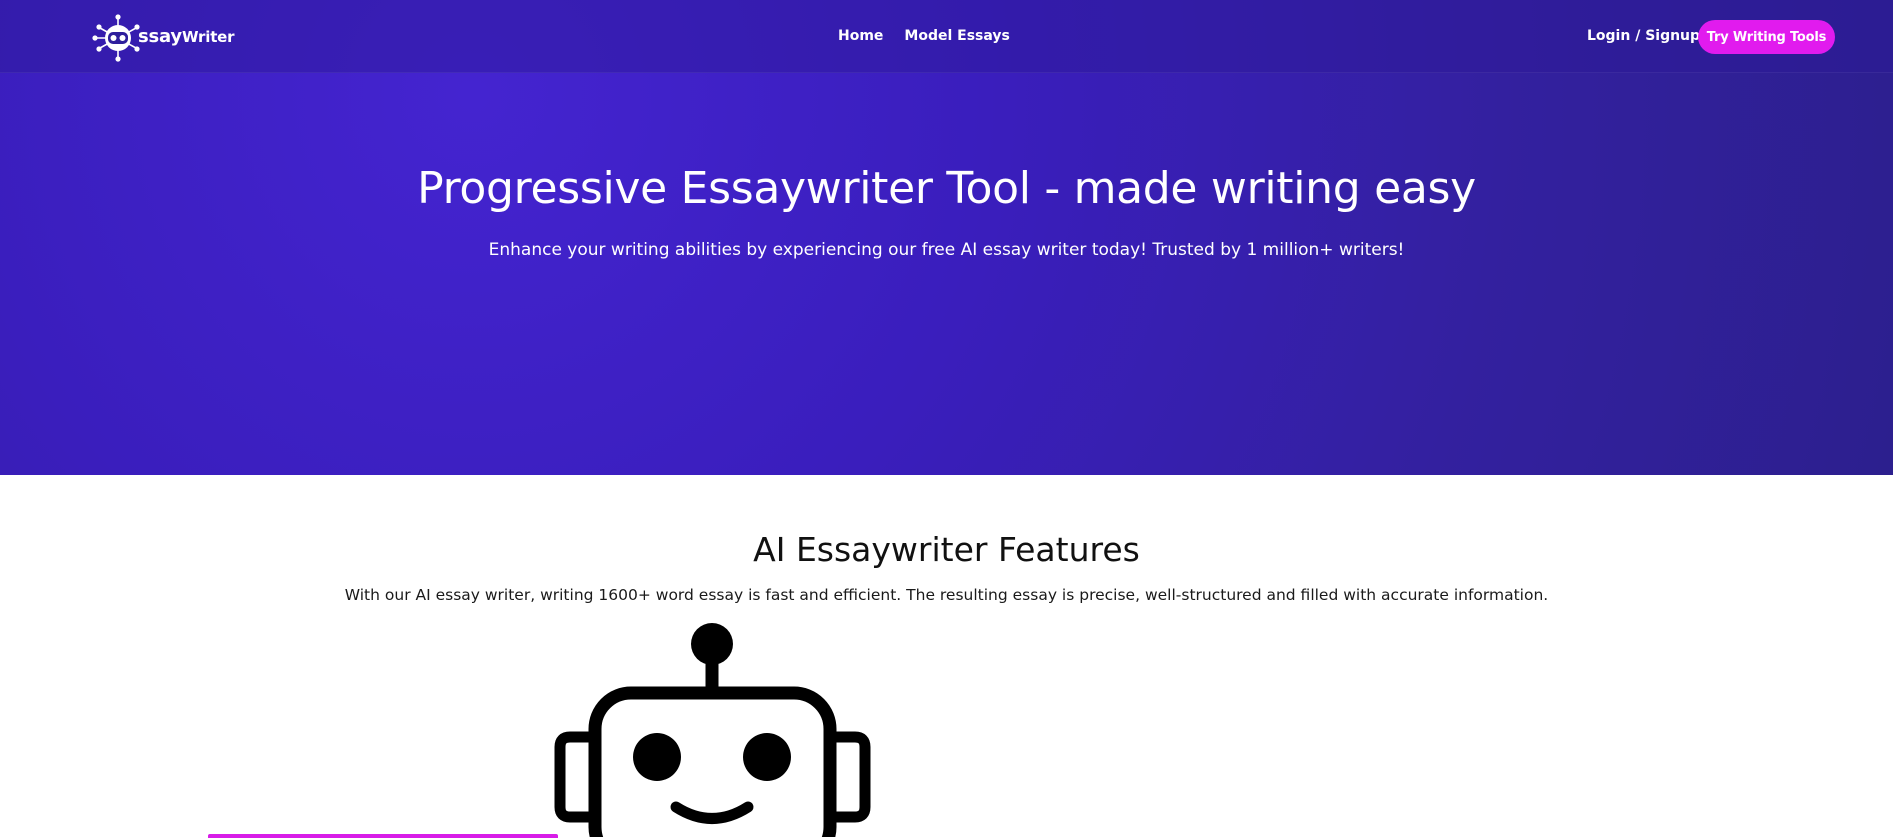 This screenshot has width=1893, height=838. What do you see at coordinates (956, 36) in the screenshot?
I see `nav-link-model-essays: Model Essays` at bounding box center [956, 36].